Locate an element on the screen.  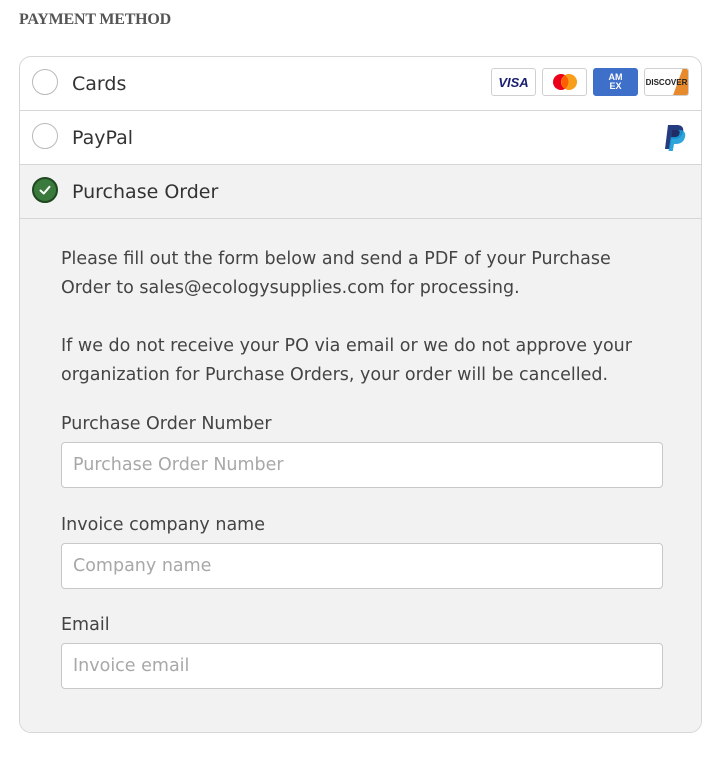
po-number-input is located at coordinates (362, 465).